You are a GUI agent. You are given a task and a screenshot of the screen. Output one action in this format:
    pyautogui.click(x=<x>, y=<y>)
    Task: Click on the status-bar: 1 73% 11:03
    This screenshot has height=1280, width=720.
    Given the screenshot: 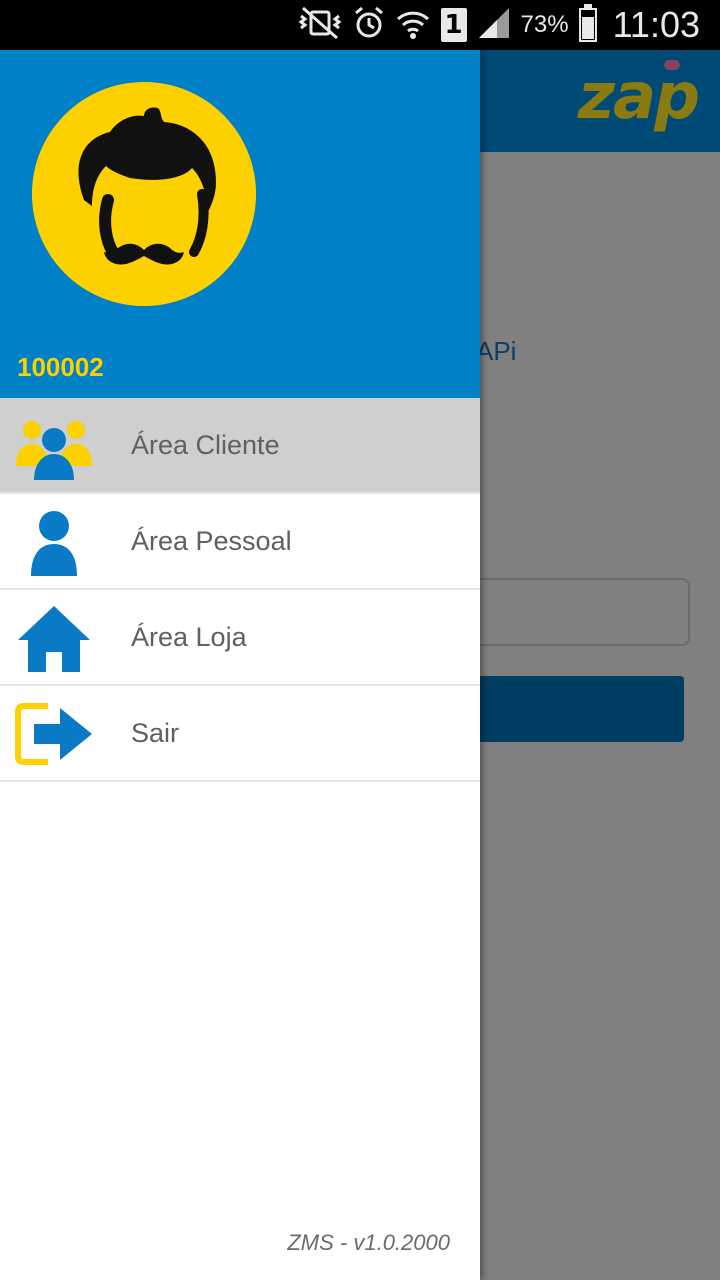 What is the action you would take?
    pyautogui.click(x=360, y=25)
    